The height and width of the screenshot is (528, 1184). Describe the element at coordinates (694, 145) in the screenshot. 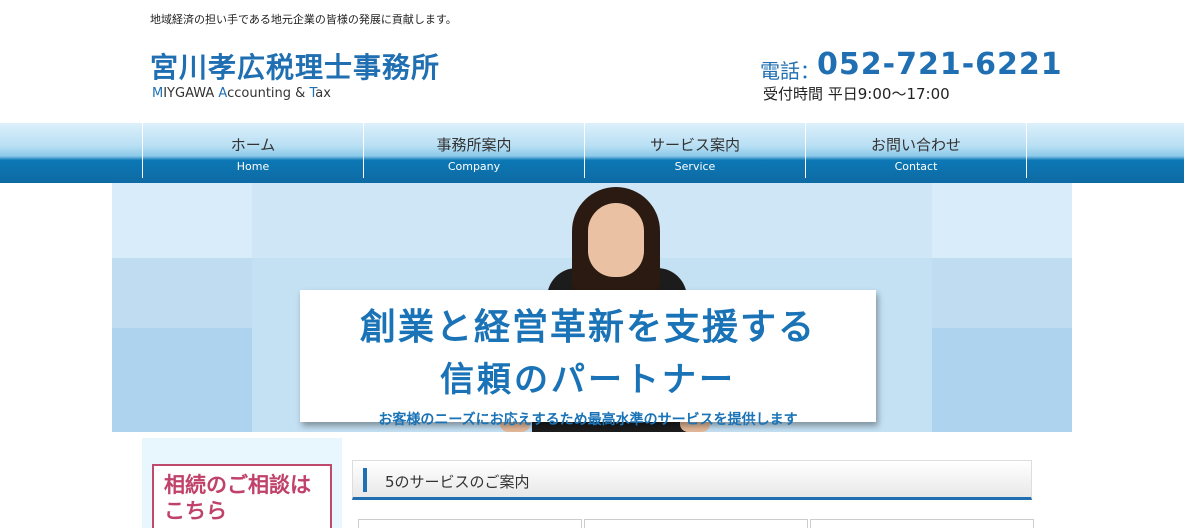

I see `nav-label-jp: サービス案内` at that location.